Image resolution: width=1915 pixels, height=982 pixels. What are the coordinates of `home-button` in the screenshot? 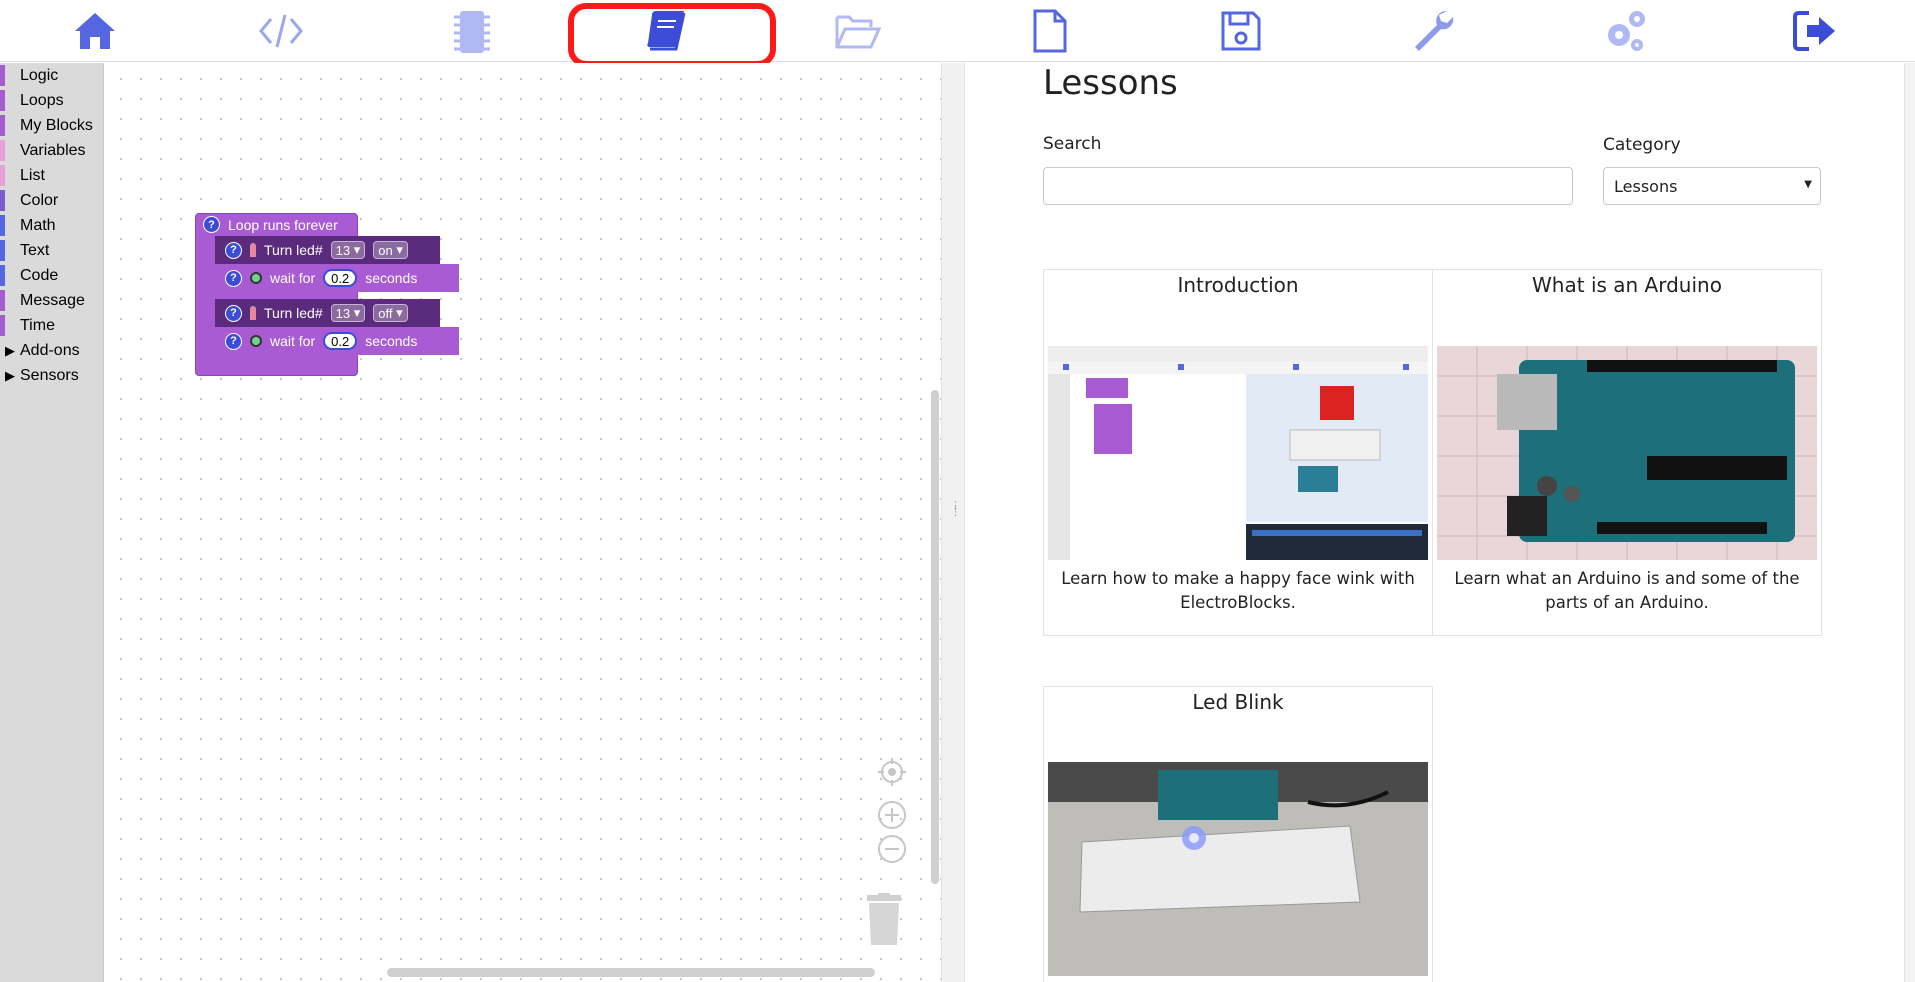 It's located at (95, 31).